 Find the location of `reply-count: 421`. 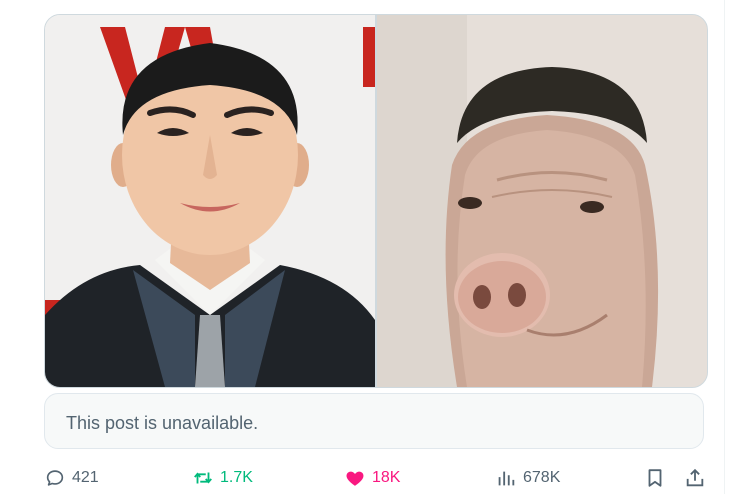

reply-count: 421 is located at coordinates (85, 477).